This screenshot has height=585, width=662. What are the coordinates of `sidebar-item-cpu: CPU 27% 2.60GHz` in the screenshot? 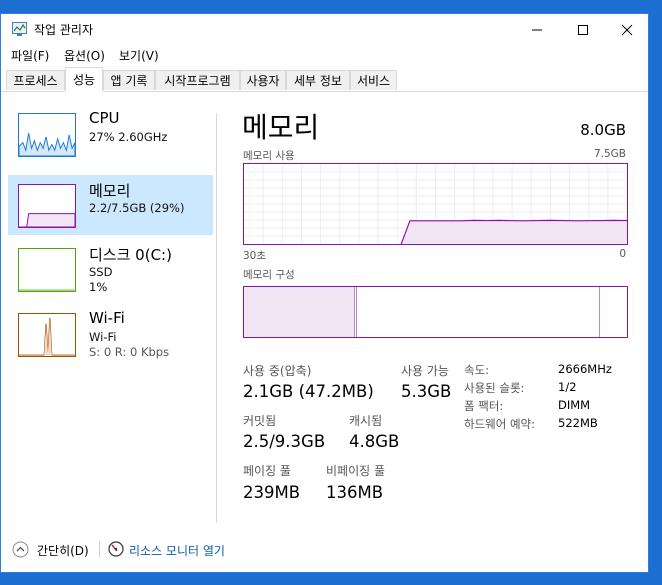 It's located at (110, 134).